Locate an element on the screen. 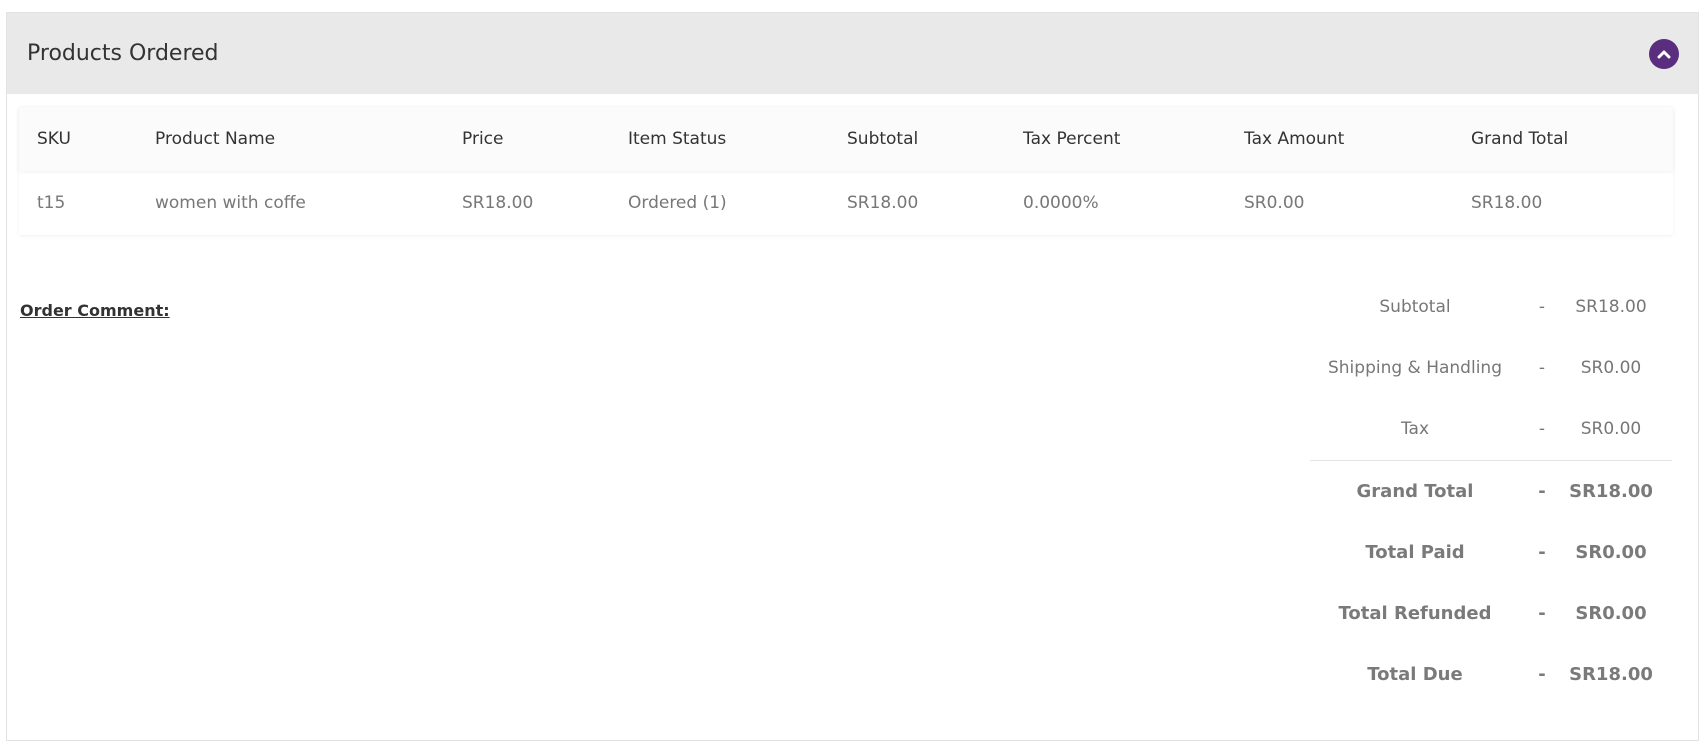 The image size is (1705, 751). column-header-sku: SKU is located at coordinates (54, 139).